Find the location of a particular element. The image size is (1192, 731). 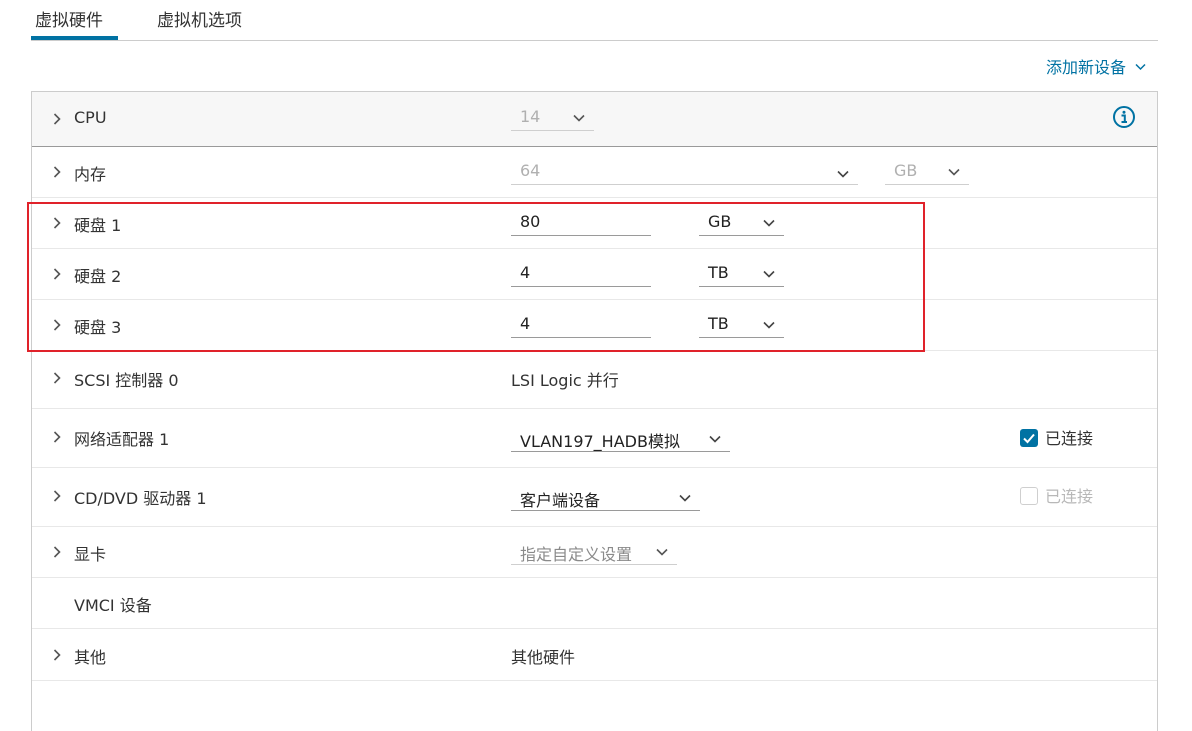

scsi-label: SCSI 控制器 0 is located at coordinates (126, 380).